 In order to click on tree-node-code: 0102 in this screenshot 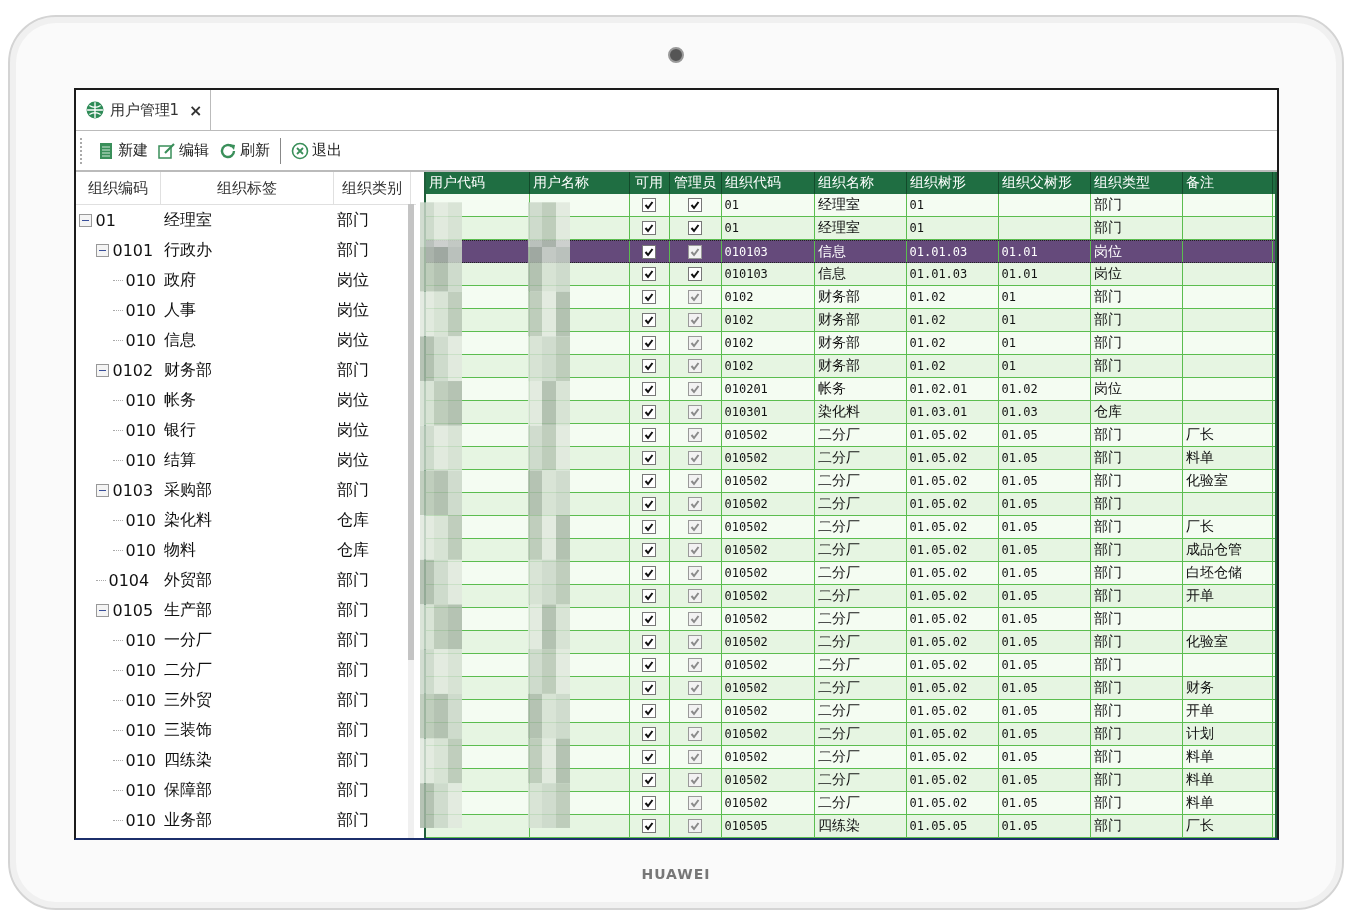, I will do `click(133, 370)`.